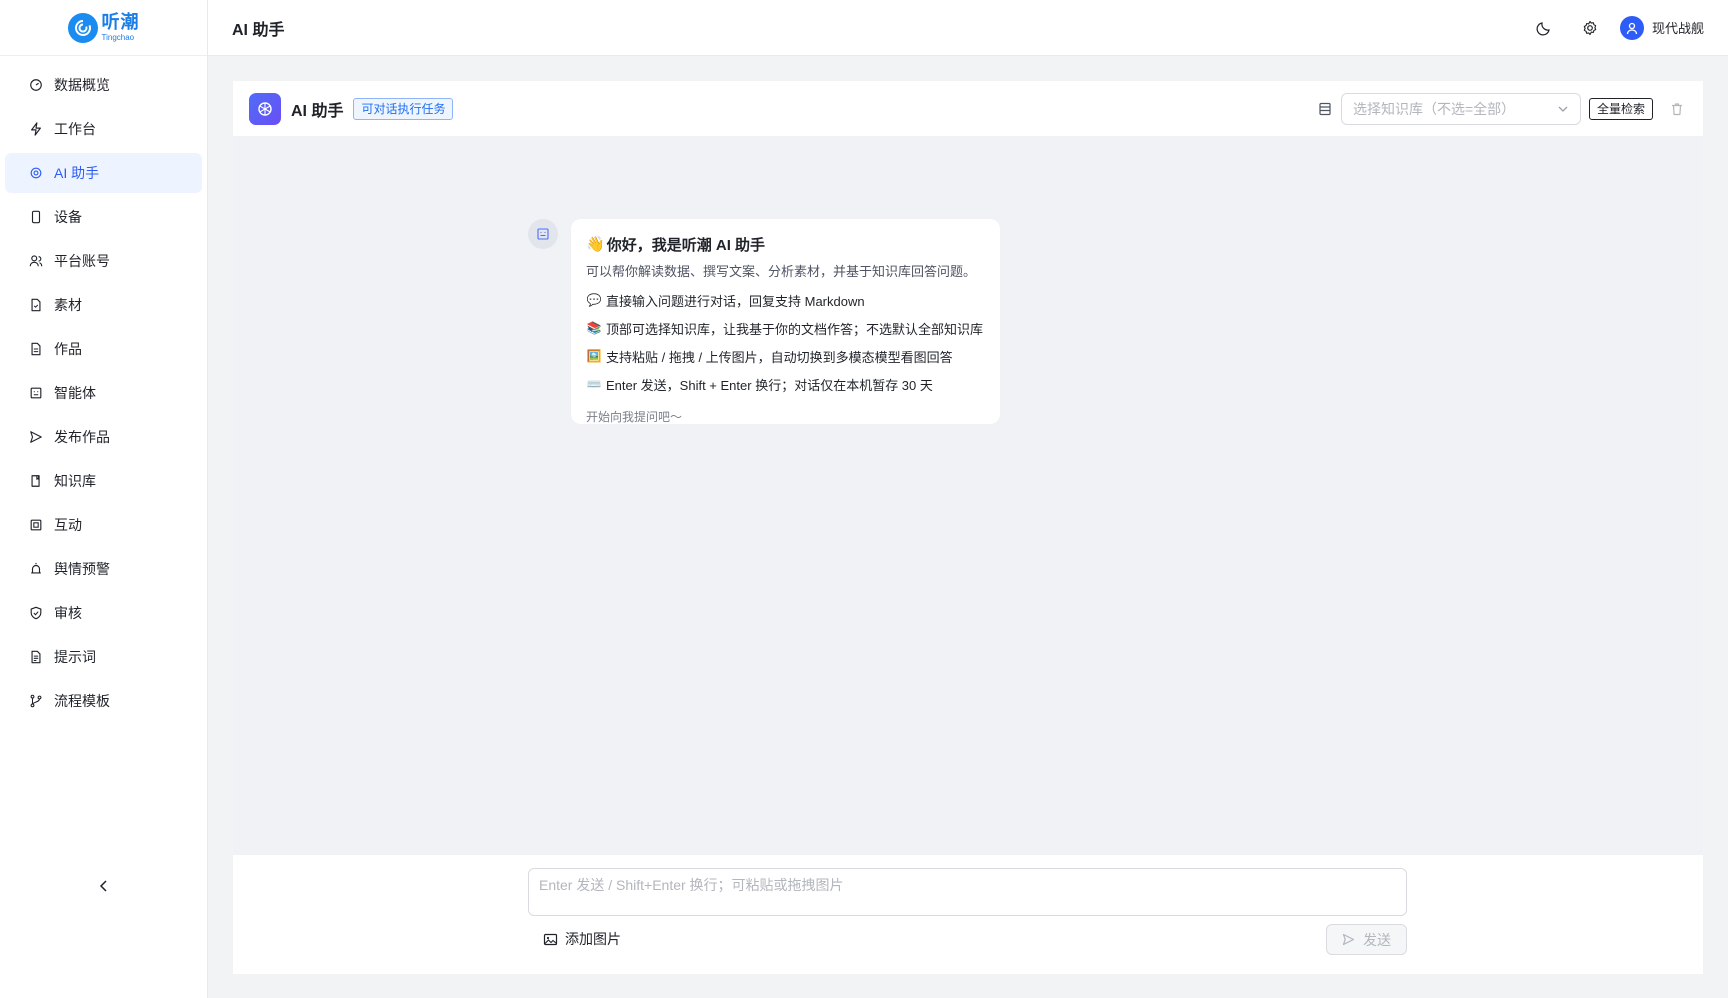 The image size is (1728, 998). What do you see at coordinates (75, 393) in the screenshot?
I see `sidebar-item-label: 智能体` at bounding box center [75, 393].